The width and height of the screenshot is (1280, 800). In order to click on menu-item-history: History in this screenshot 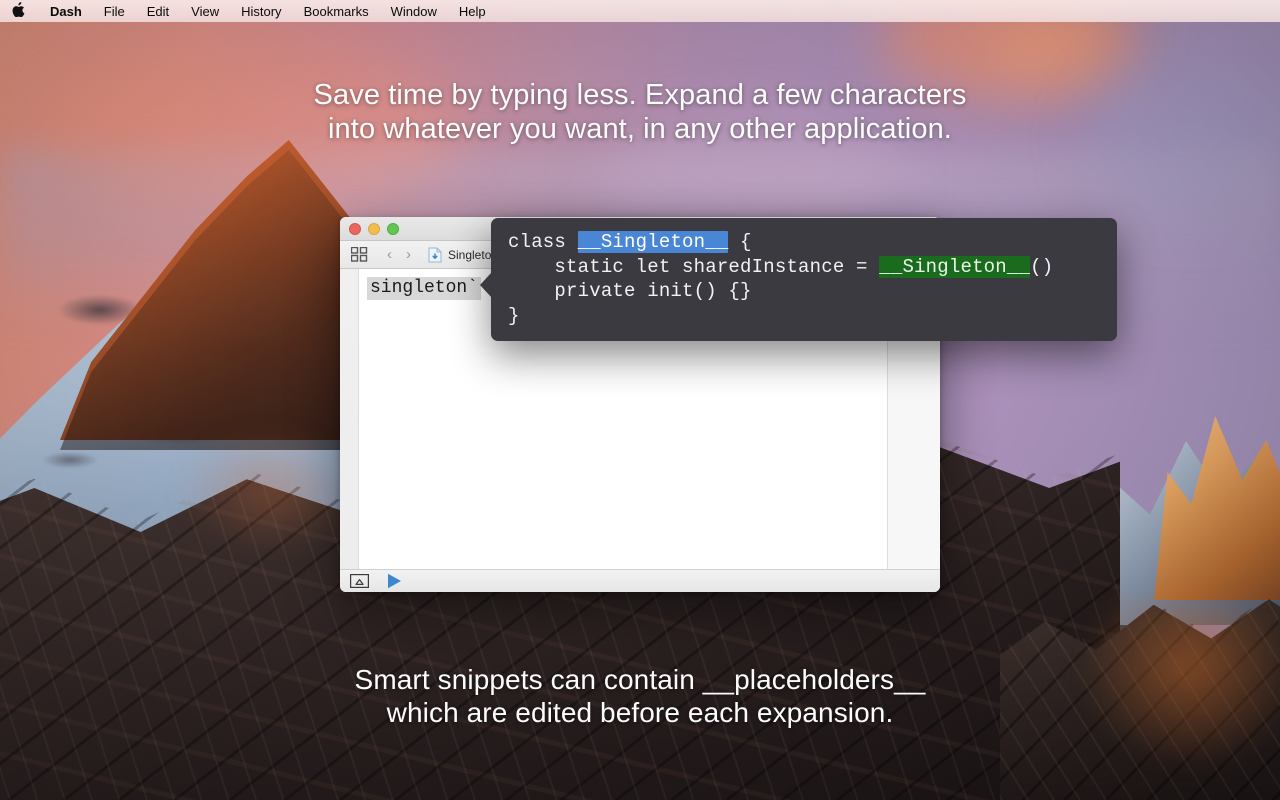, I will do `click(261, 11)`.